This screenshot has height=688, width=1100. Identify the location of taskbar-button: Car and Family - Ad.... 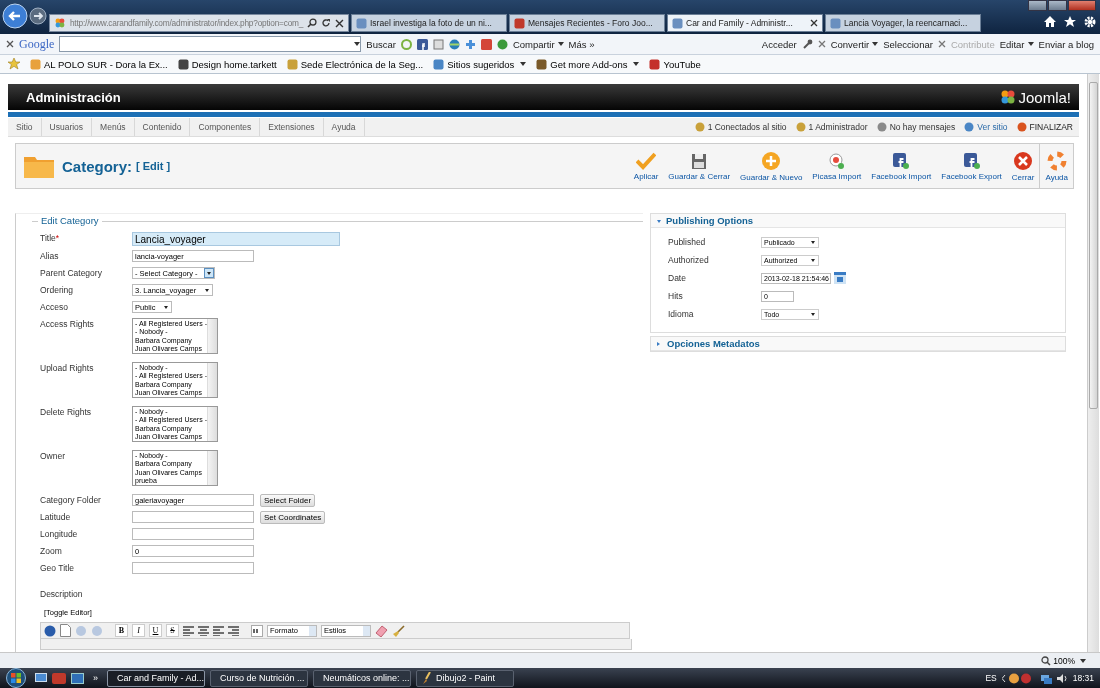
(156, 678).